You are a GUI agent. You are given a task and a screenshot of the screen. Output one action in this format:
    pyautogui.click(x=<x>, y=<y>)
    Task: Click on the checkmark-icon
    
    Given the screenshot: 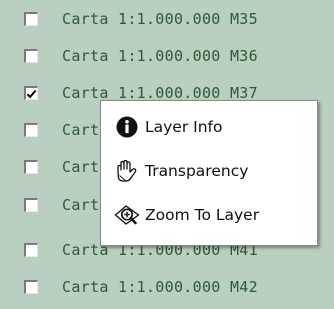 What is the action you would take?
    pyautogui.click(x=31, y=93)
    